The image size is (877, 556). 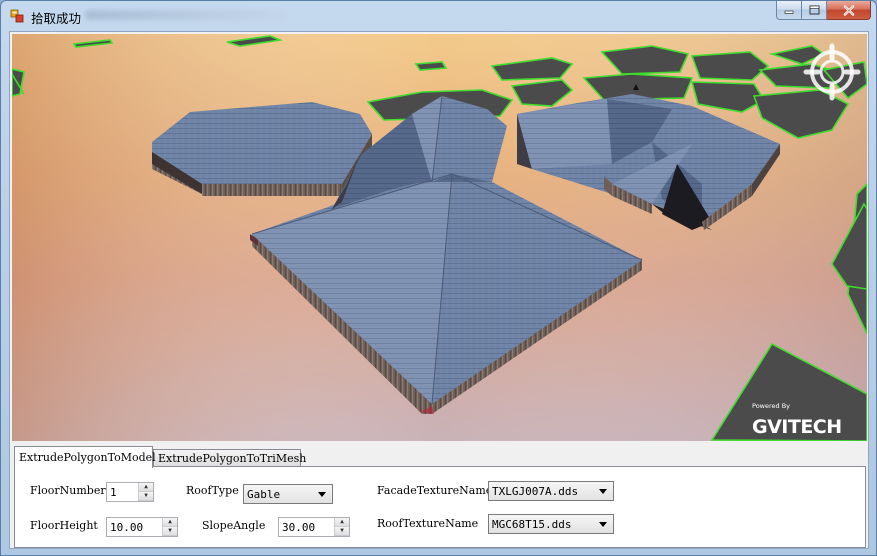 I want to click on caption-buttons, so click(x=823, y=11).